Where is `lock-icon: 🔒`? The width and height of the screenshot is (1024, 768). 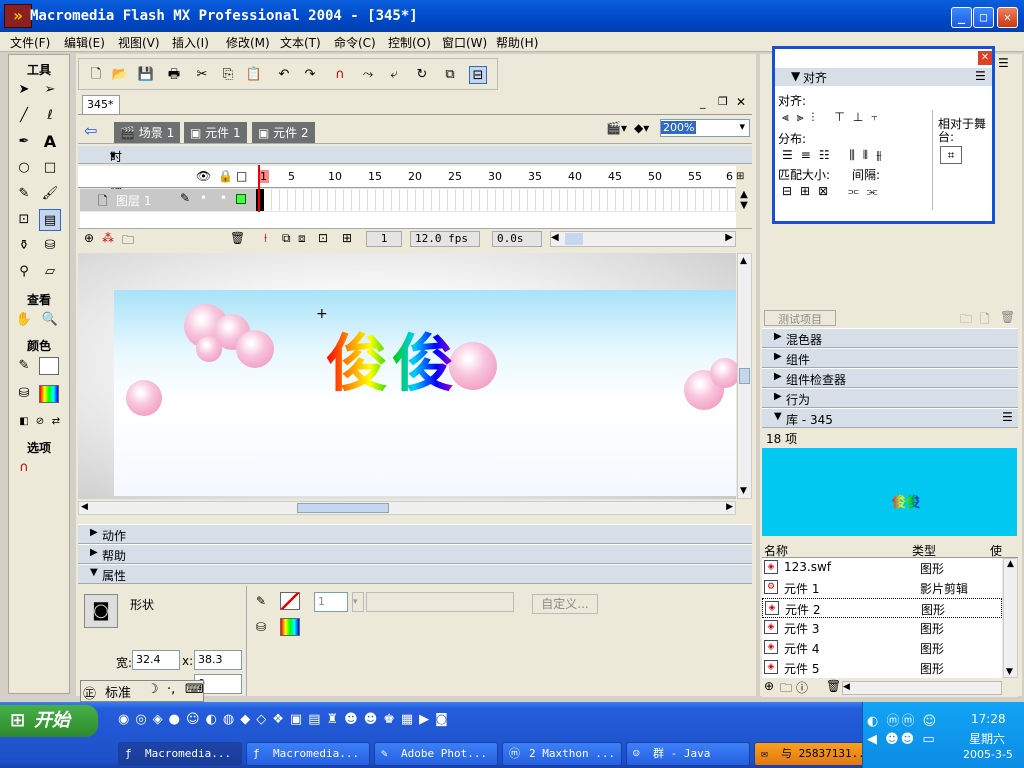
lock-icon: 🔒 is located at coordinates (225, 176).